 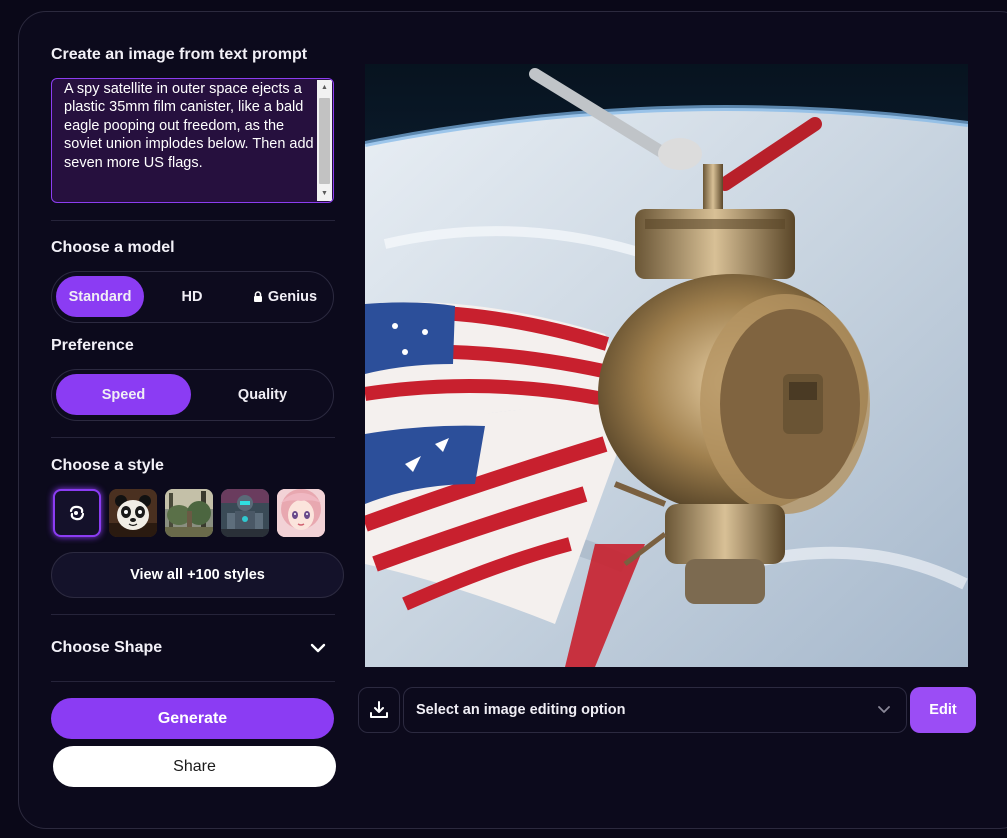 I want to click on model-selector: Standard HD Genius, so click(x=192, y=297).